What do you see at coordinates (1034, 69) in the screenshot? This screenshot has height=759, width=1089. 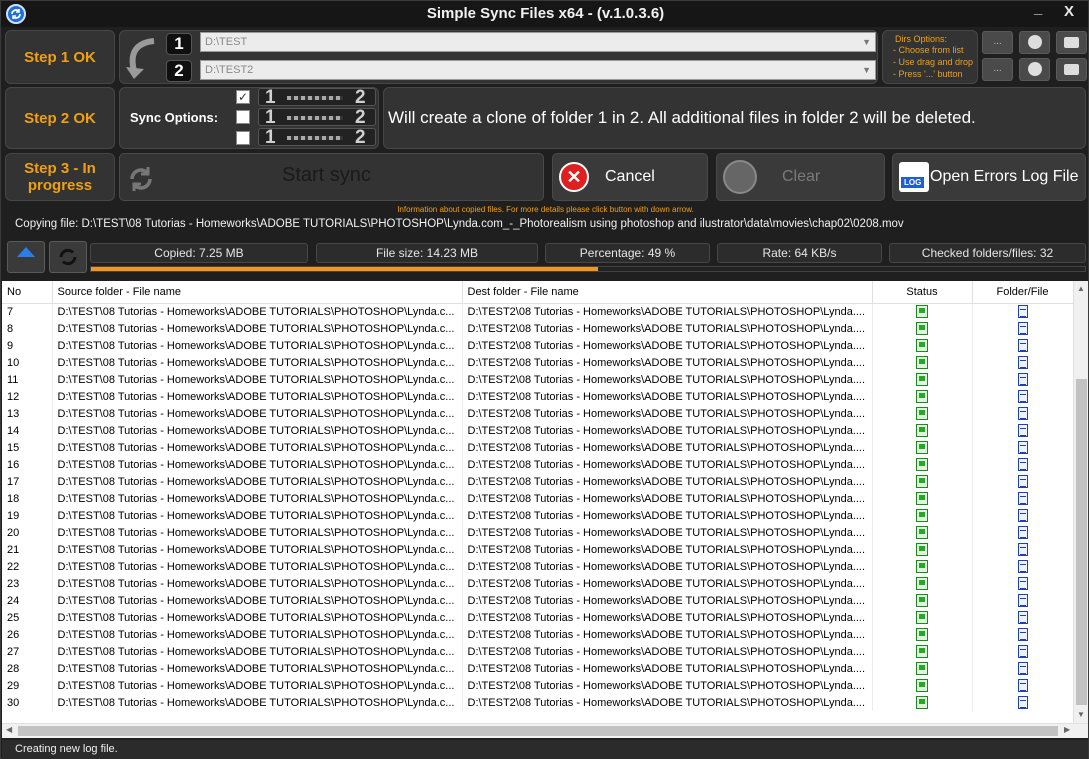 I see `clear-folder2-button` at bounding box center [1034, 69].